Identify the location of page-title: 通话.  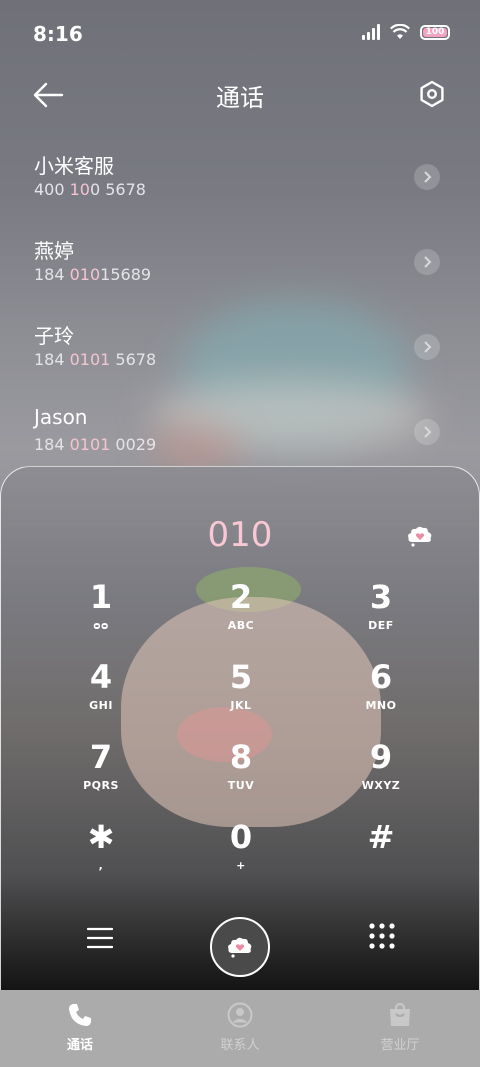
(240, 98).